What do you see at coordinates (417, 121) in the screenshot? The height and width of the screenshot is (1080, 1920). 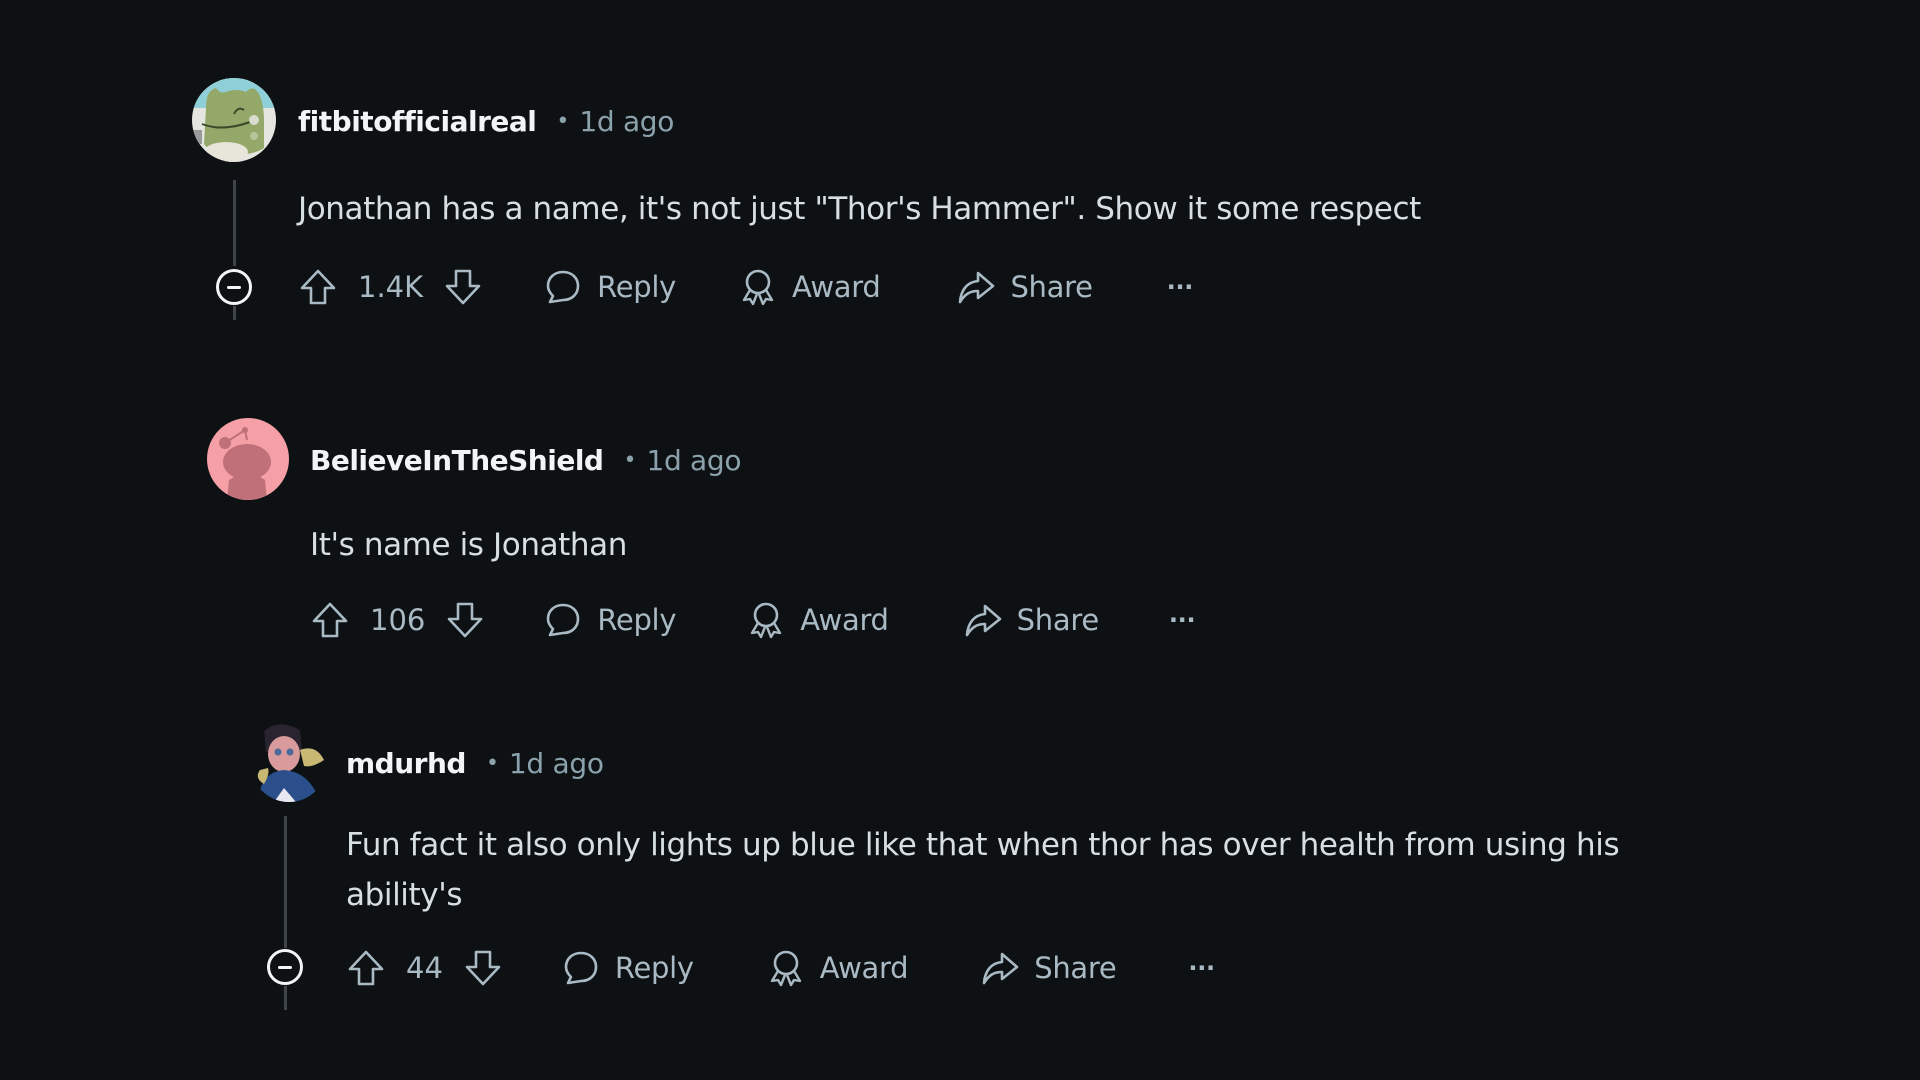 I see `username: fitbitofficialreal` at bounding box center [417, 121].